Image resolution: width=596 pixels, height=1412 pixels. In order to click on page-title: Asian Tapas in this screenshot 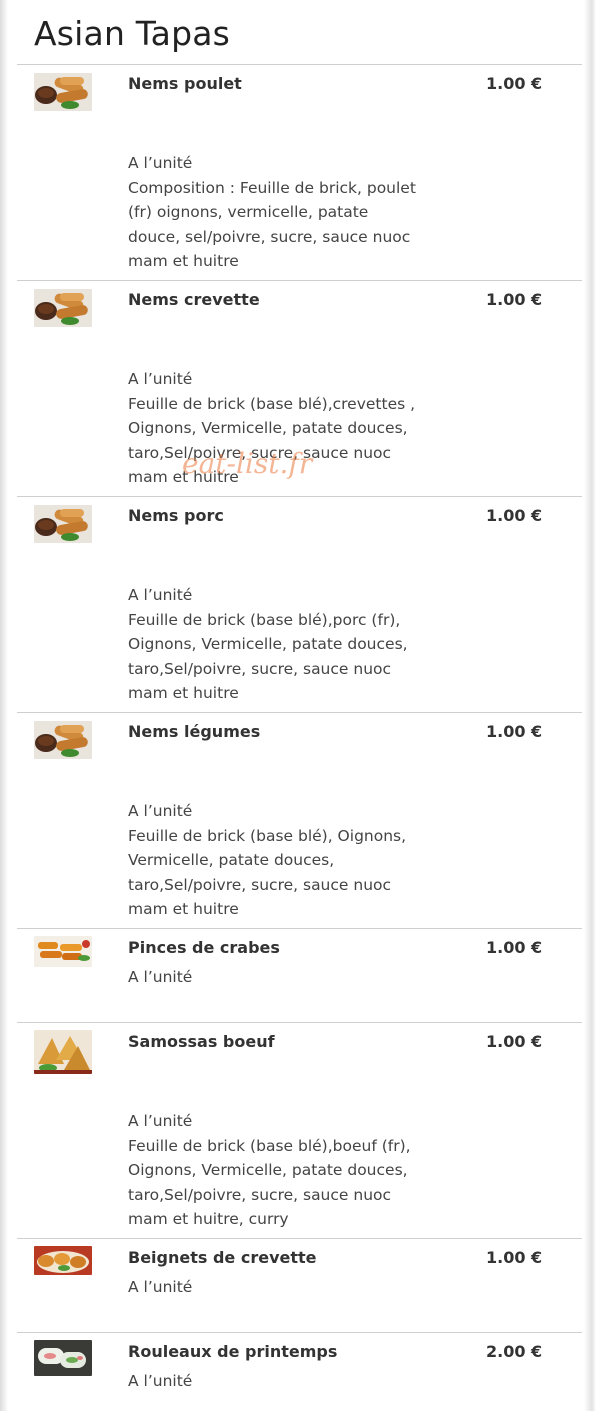, I will do `click(132, 33)`.